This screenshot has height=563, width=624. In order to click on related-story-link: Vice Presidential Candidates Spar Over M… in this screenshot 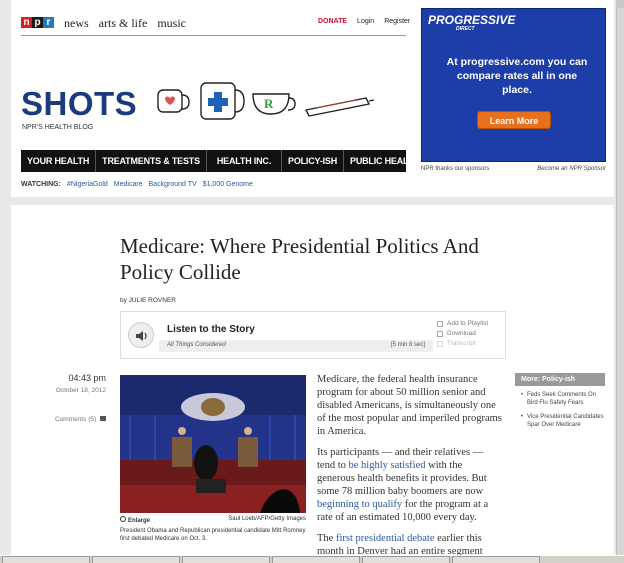, I will do `click(563, 421)`.